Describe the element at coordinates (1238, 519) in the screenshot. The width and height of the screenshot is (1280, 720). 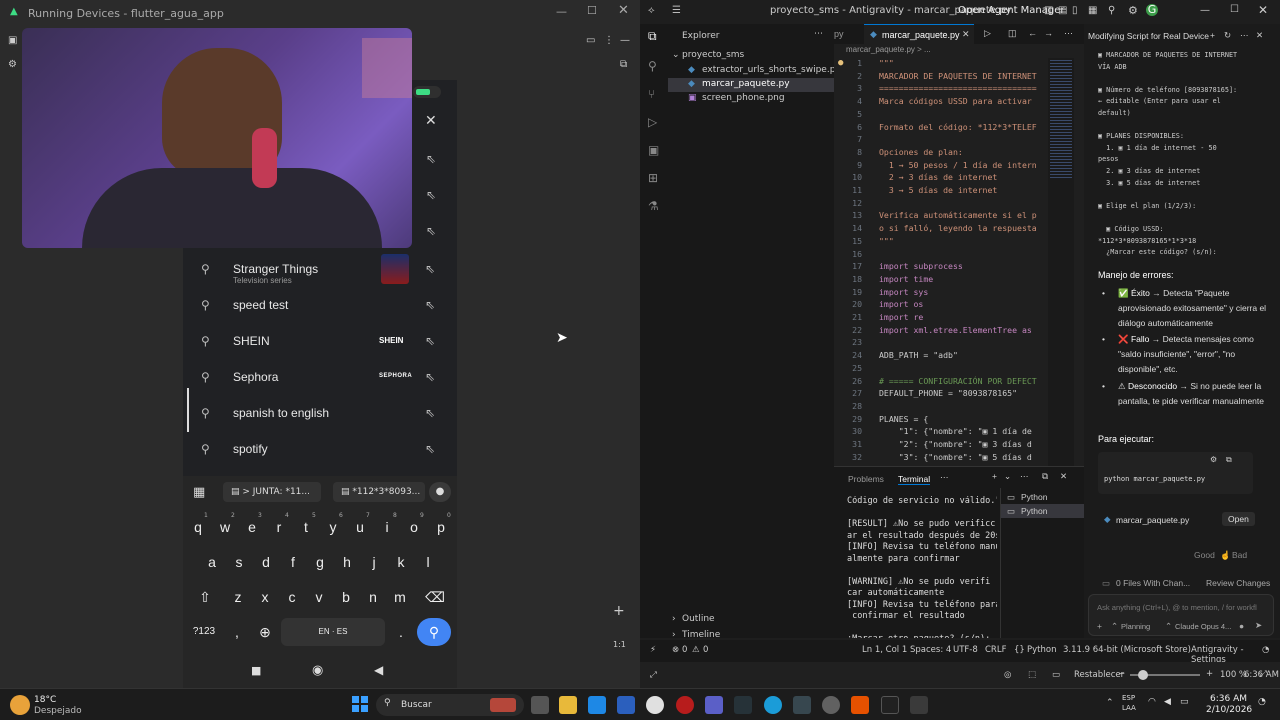
I see `open-button: Open` at that location.